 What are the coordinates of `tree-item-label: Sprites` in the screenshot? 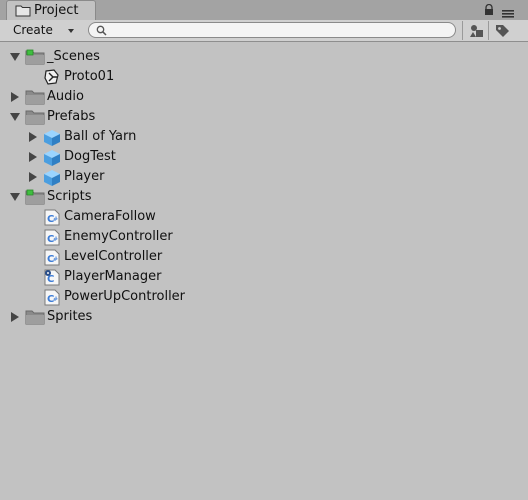 It's located at (70, 316).